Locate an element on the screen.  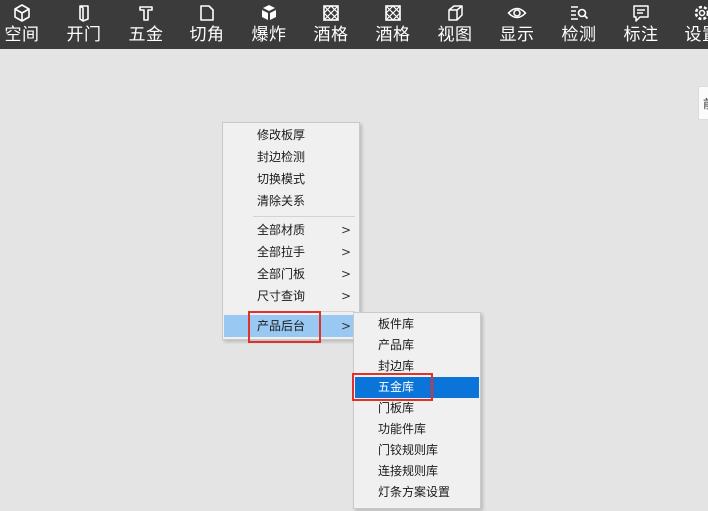
submenu-item-hinge-rule-library: 门铰规则库 is located at coordinates (417, 450).